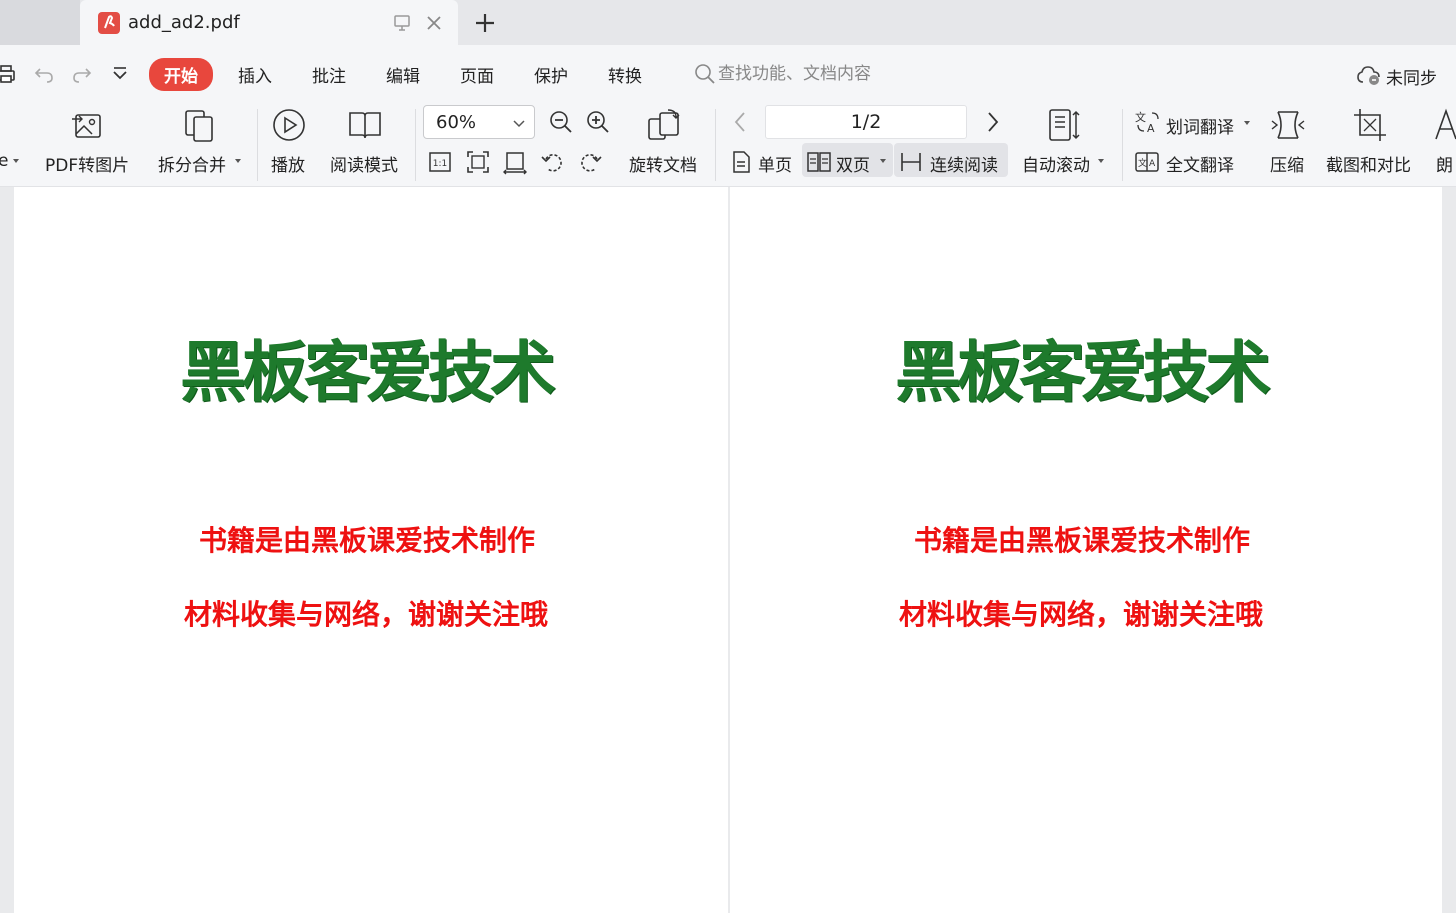  What do you see at coordinates (992, 122) in the screenshot?
I see `next-page-icon` at bounding box center [992, 122].